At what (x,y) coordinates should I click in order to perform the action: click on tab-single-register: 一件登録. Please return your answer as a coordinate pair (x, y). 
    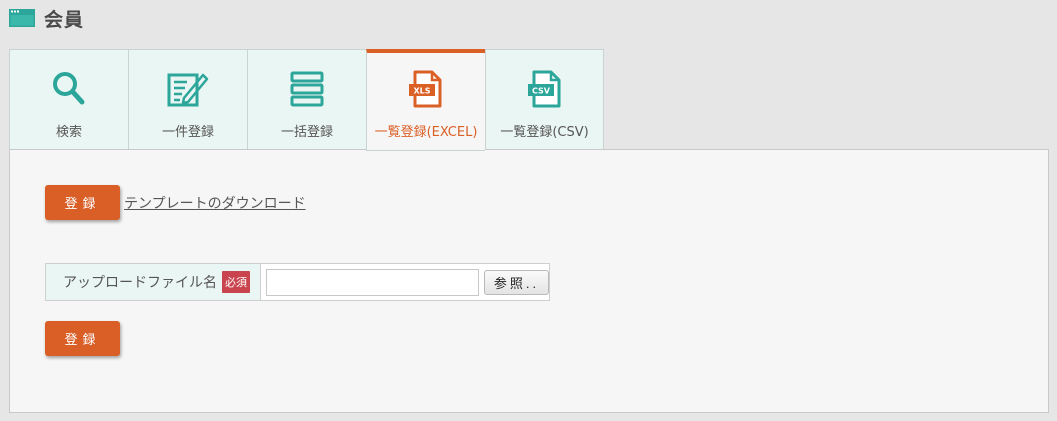
    Looking at the image, I should click on (187, 99).